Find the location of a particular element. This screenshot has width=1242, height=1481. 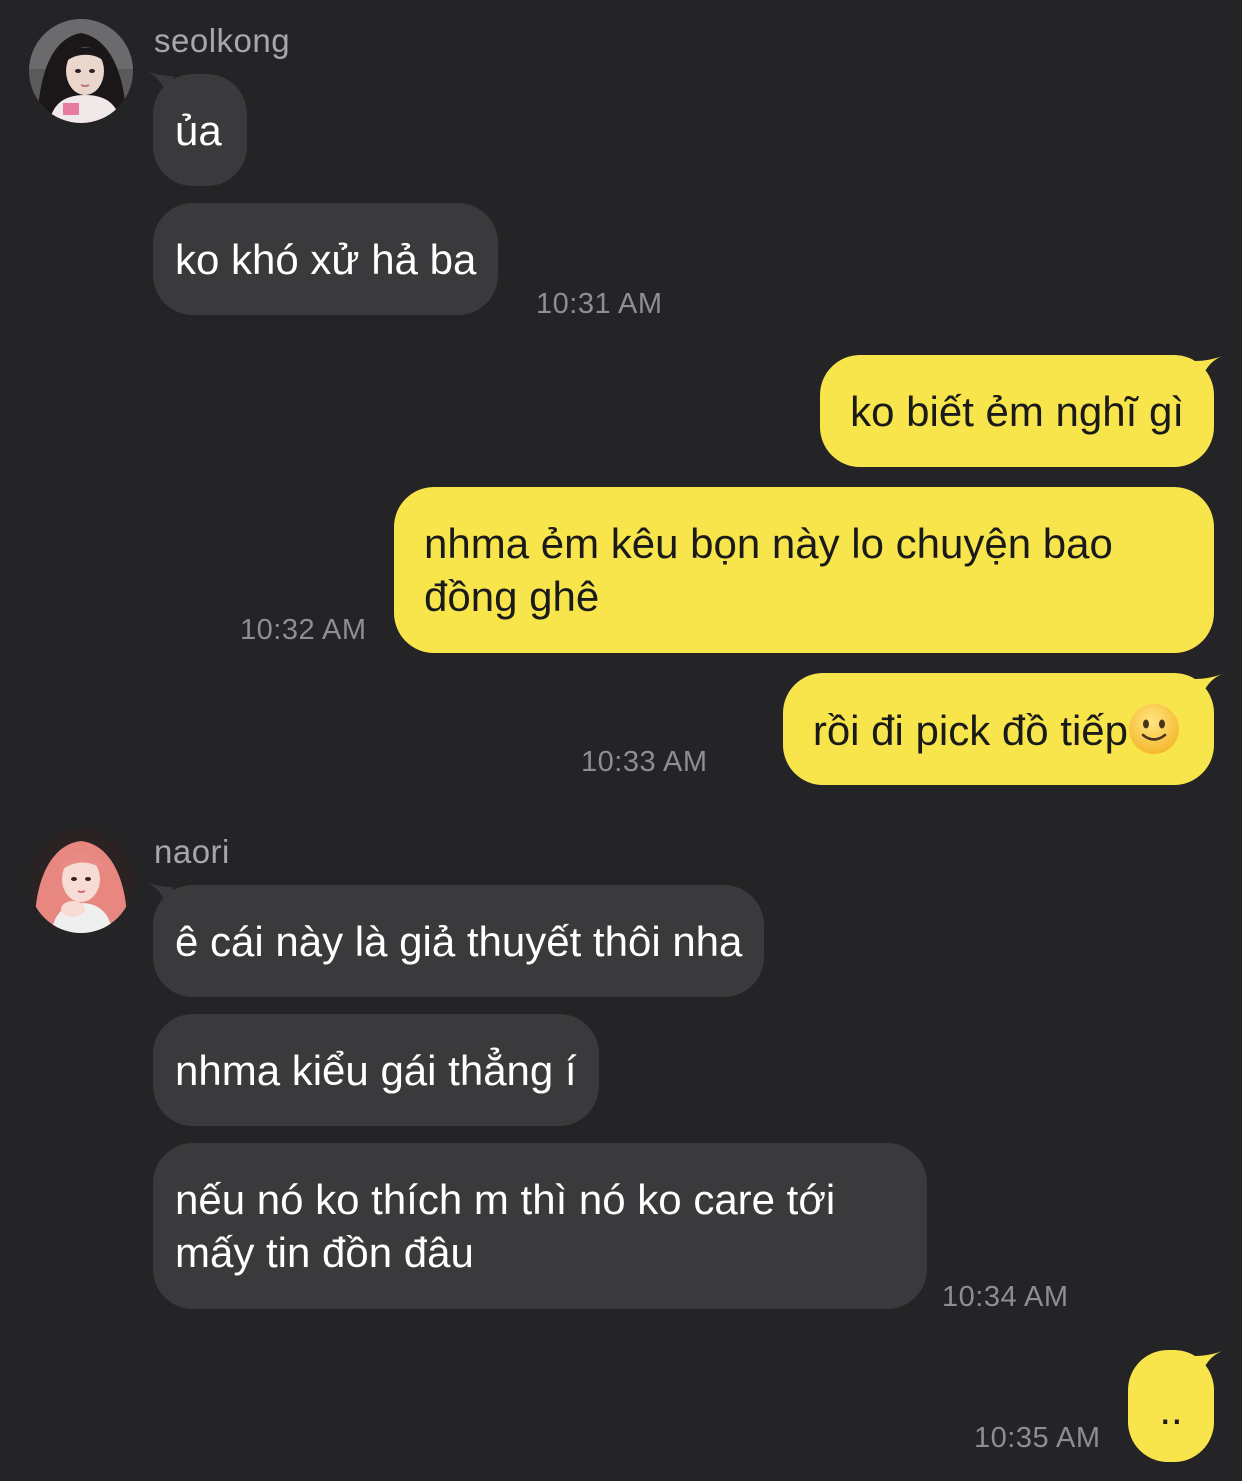

message-text-line: nhma ẻm kêu bọn này lo chuyện bao is located at coordinates (768, 543).